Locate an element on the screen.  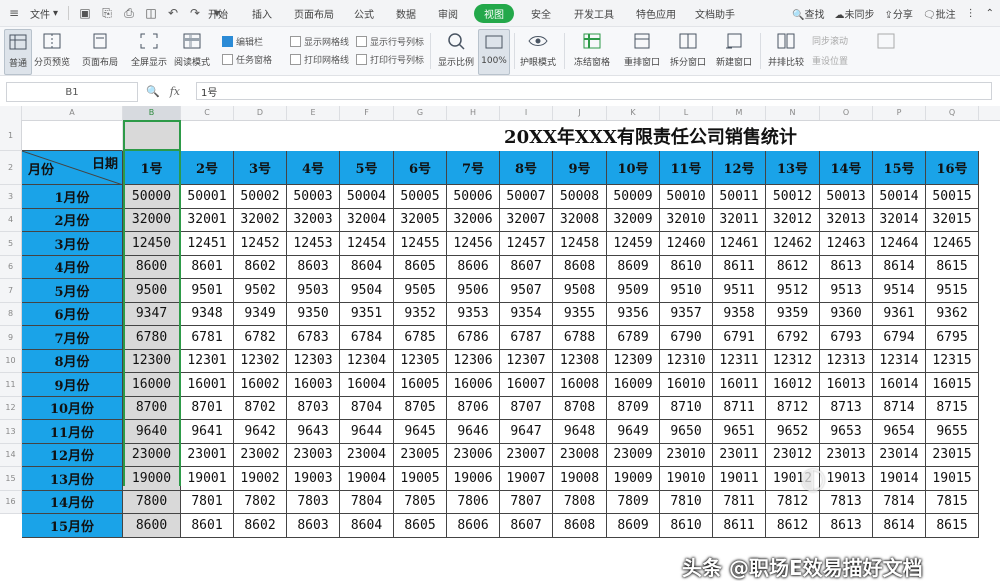
data-cell: 7804 is located at coordinates (367, 502).